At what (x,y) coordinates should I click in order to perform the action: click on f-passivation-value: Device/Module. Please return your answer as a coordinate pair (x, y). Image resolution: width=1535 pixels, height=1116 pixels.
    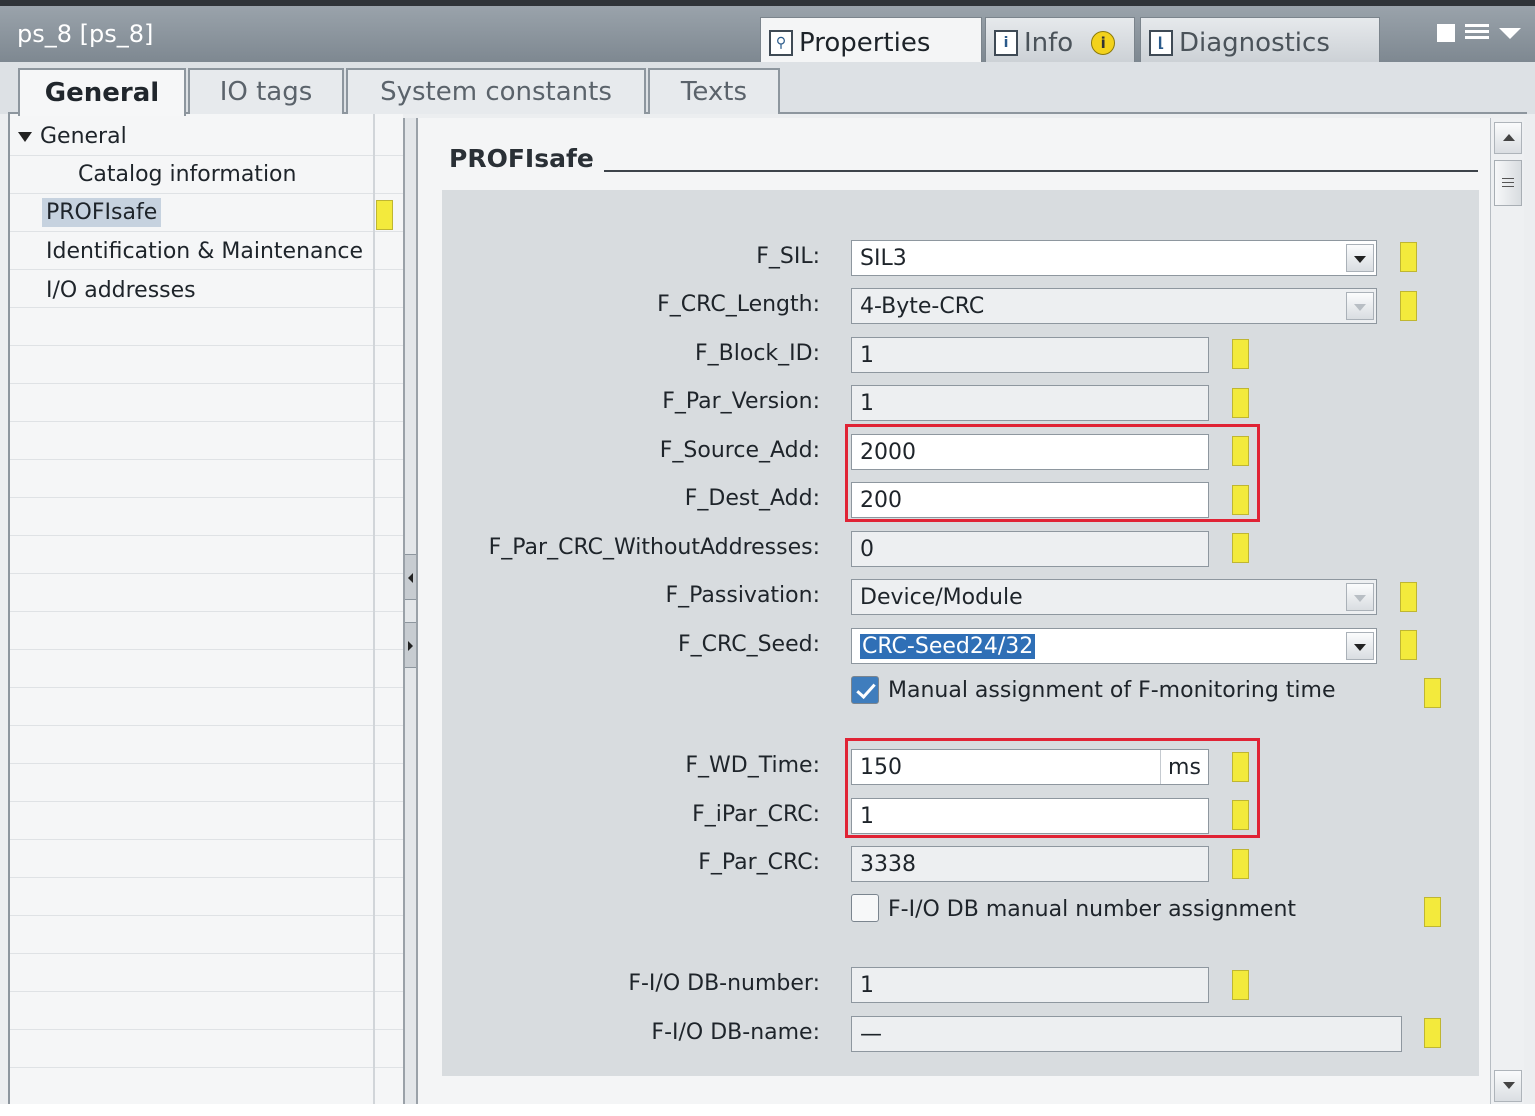
    Looking at the image, I should click on (941, 597).